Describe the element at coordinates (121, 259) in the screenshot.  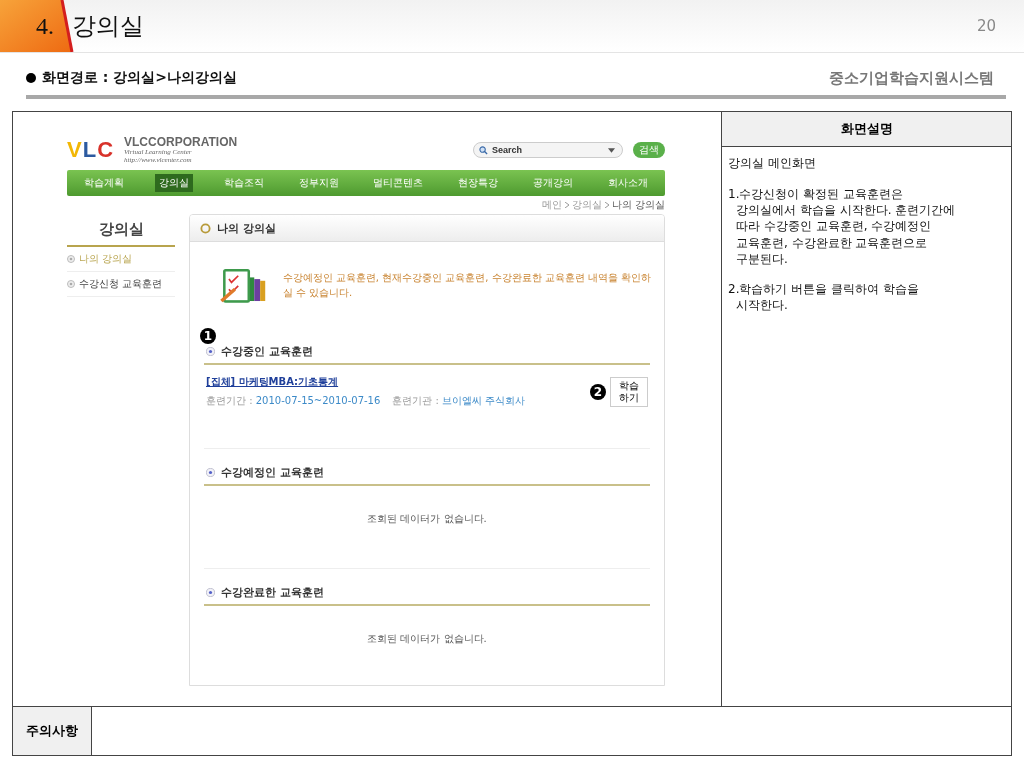
I see `sidebar-item: 나의 강의실` at that location.